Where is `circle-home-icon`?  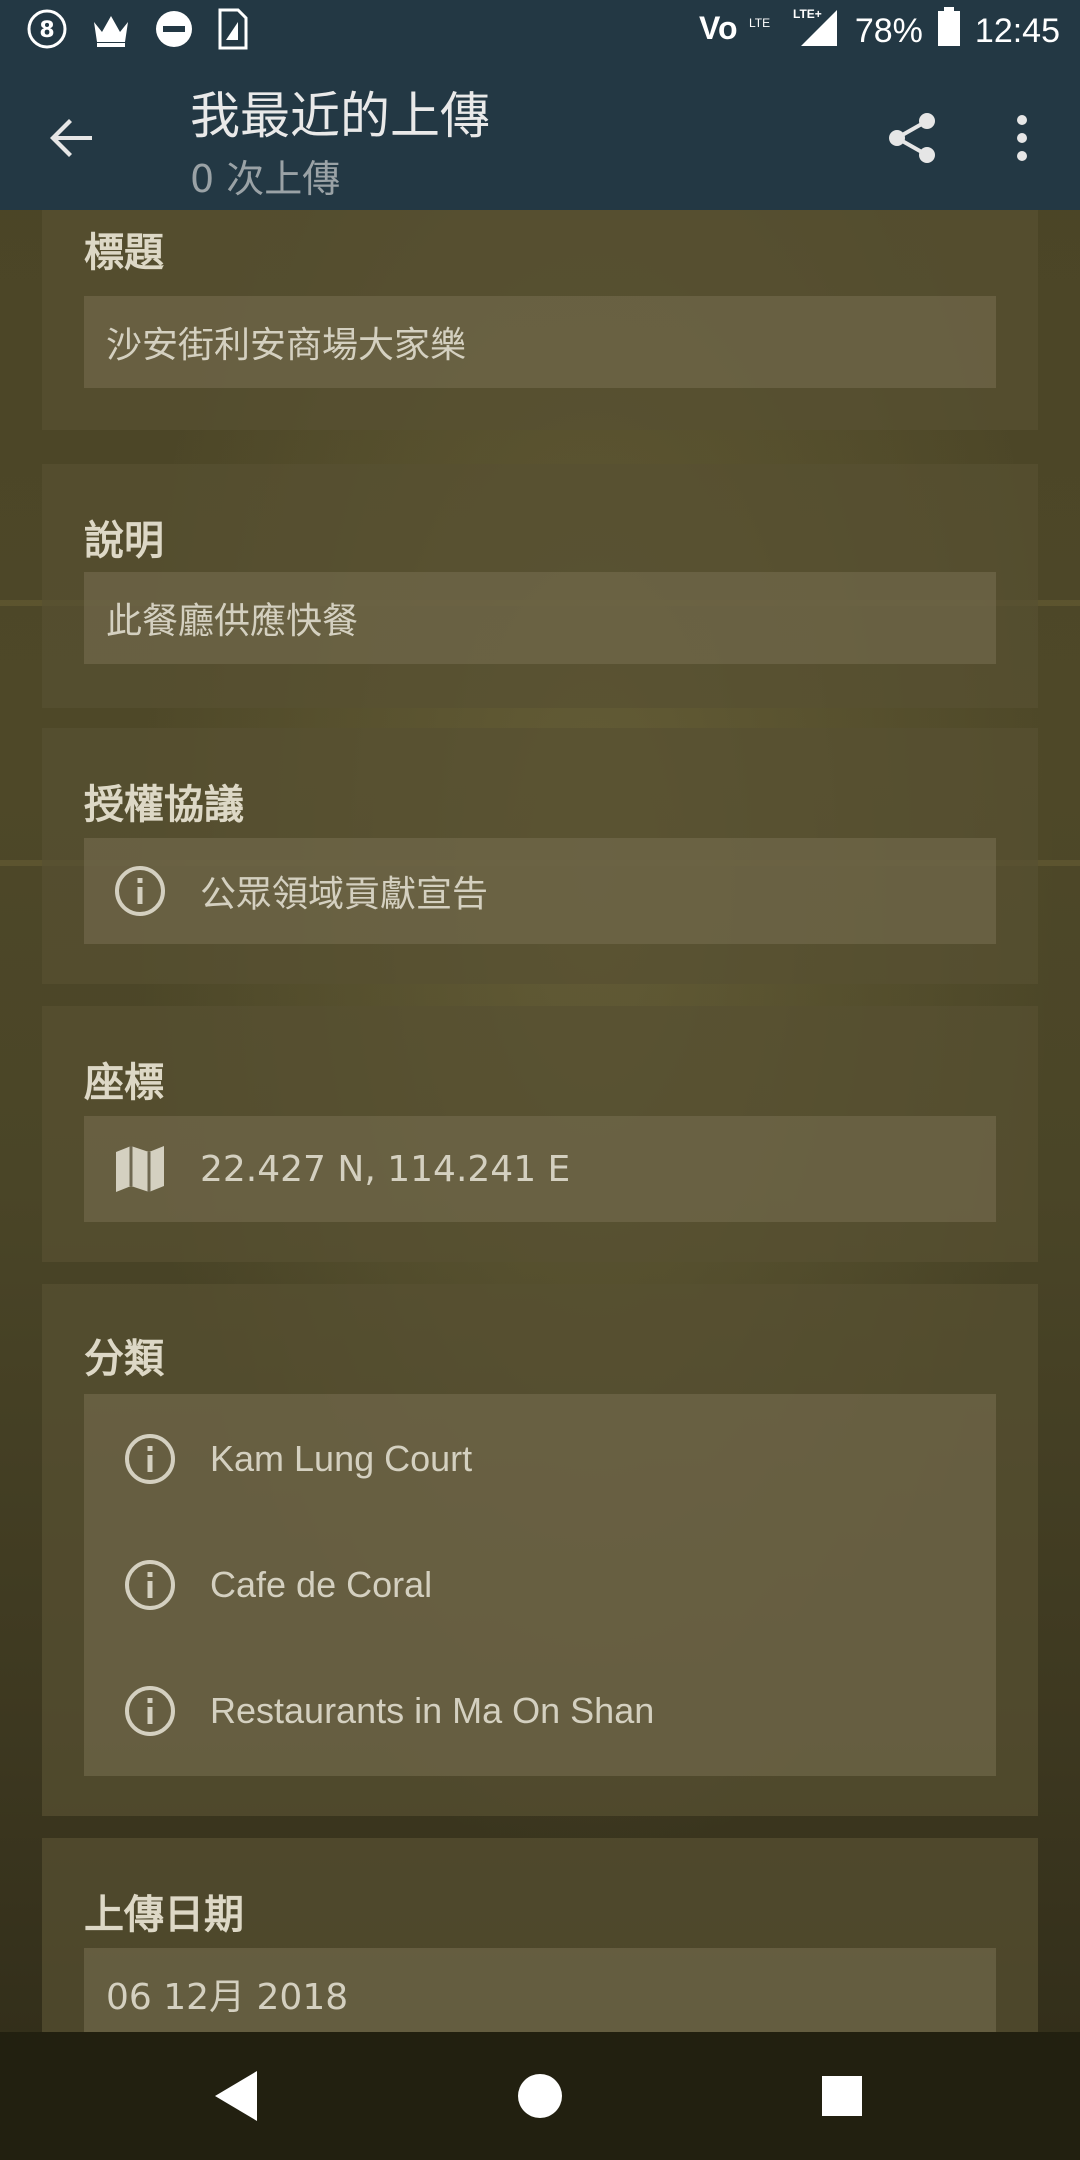
circle-home-icon is located at coordinates (540, 2096).